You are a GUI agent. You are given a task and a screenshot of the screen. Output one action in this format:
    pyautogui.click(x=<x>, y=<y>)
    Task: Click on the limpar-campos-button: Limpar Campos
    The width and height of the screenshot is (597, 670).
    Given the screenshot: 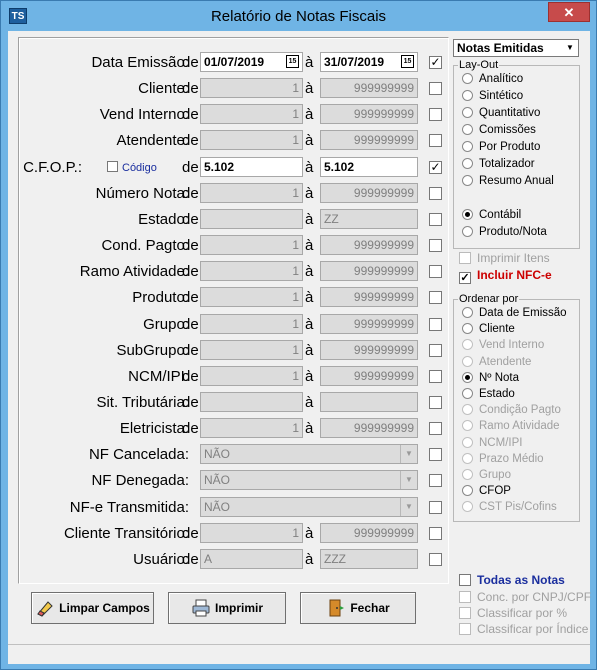 What is the action you would take?
    pyautogui.click(x=92, y=608)
    